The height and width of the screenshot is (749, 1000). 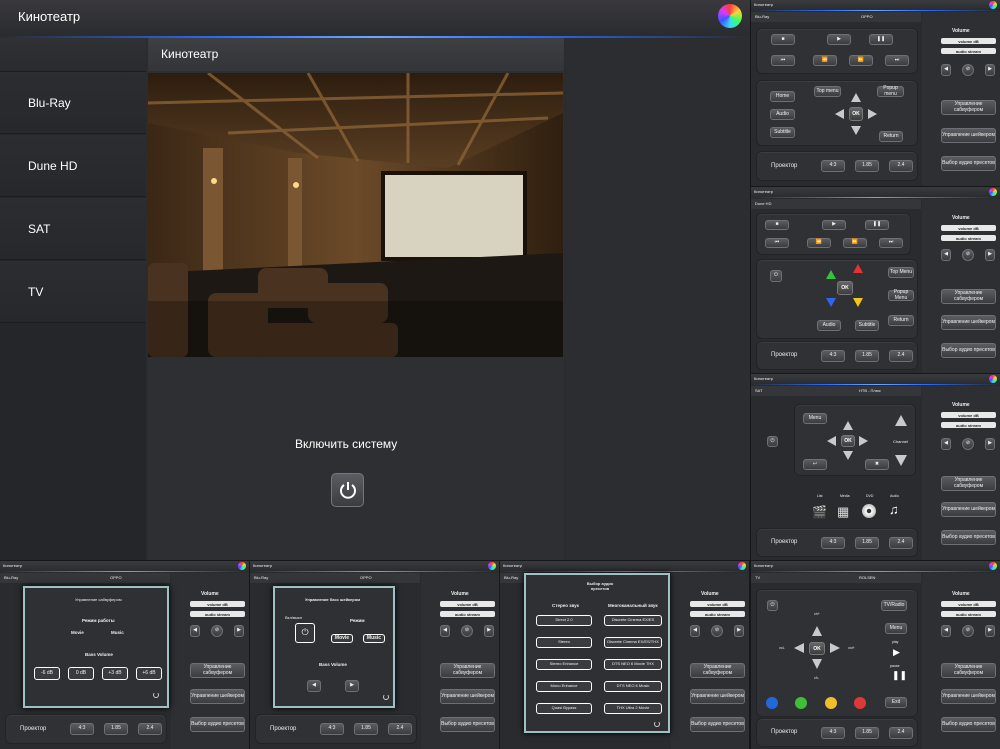 What do you see at coordinates (901, 420) in the screenshot?
I see `channel-up-icon` at bounding box center [901, 420].